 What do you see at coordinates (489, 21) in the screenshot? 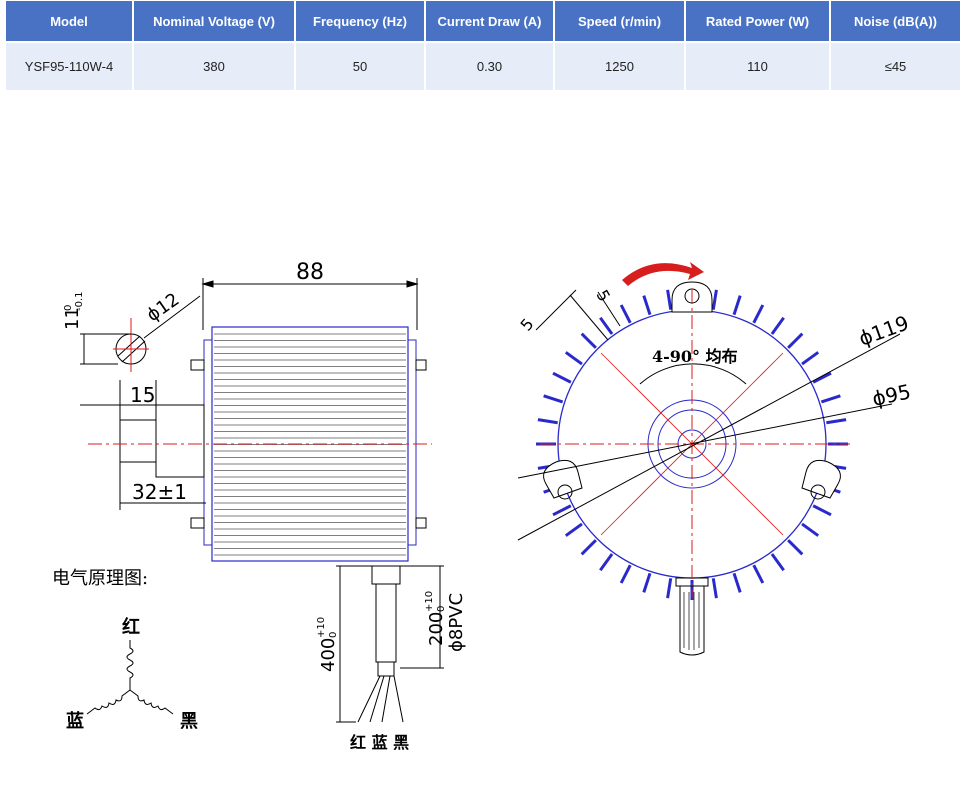
I see `header-current: Current Draw (A)` at bounding box center [489, 21].